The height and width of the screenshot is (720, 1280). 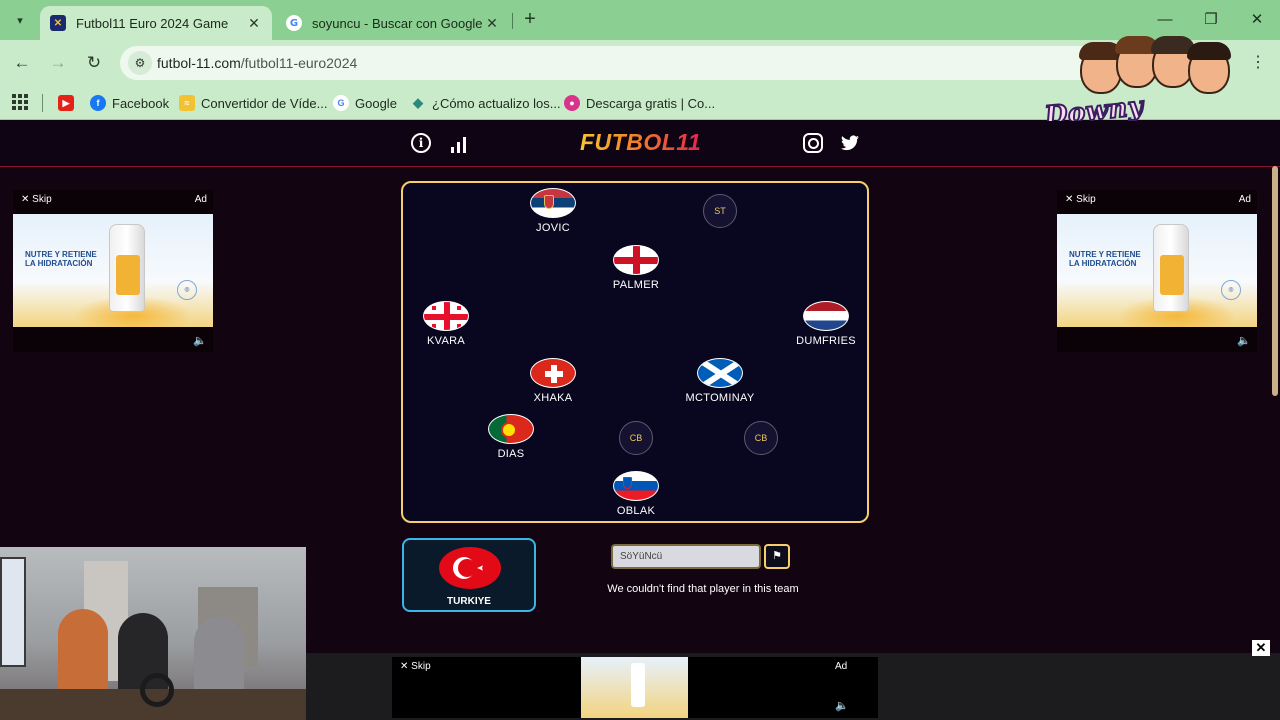 I want to click on player-dias: DIAS, so click(x=511, y=437).